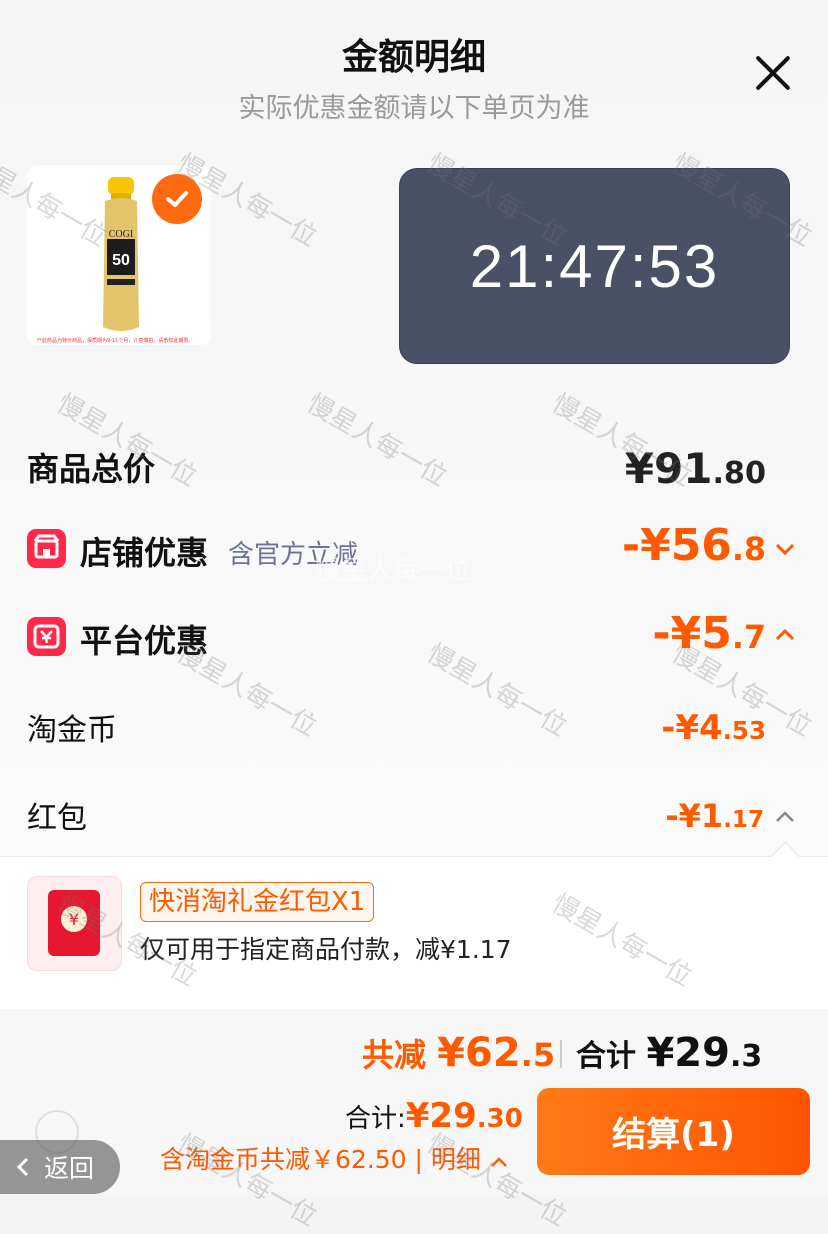  I want to click on yuan-coin-icon: ¥, so click(74, 919).